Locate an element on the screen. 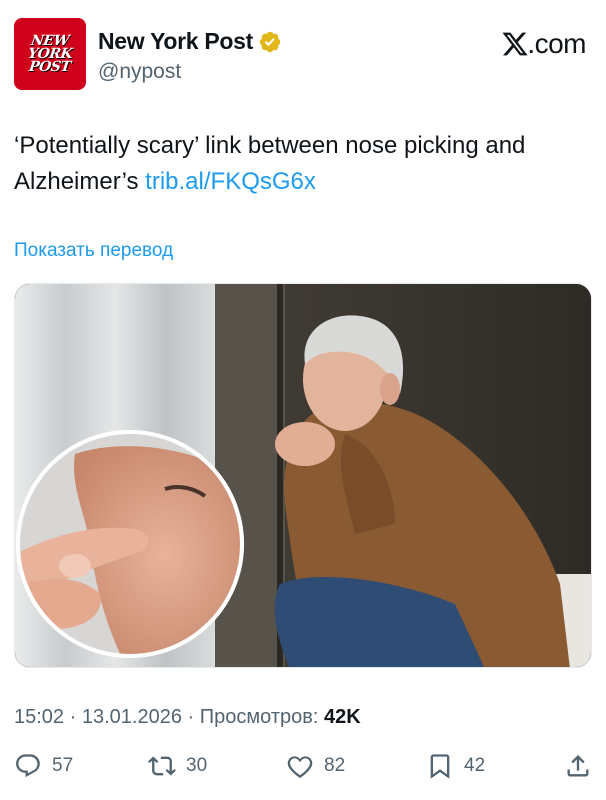 The image size is (606, 800). share-icon is located at coordinates (578, 766).